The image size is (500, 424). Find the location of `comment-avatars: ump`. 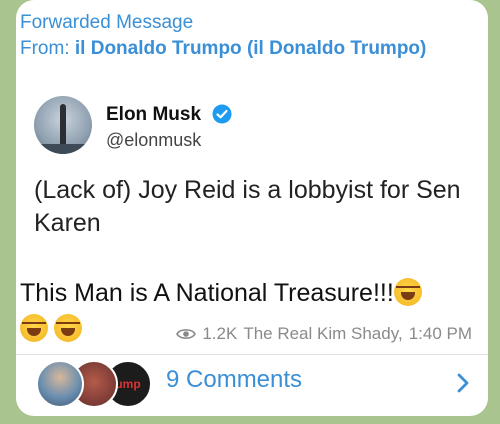

comment-avatars: ump is located at coordinates (96, 384).